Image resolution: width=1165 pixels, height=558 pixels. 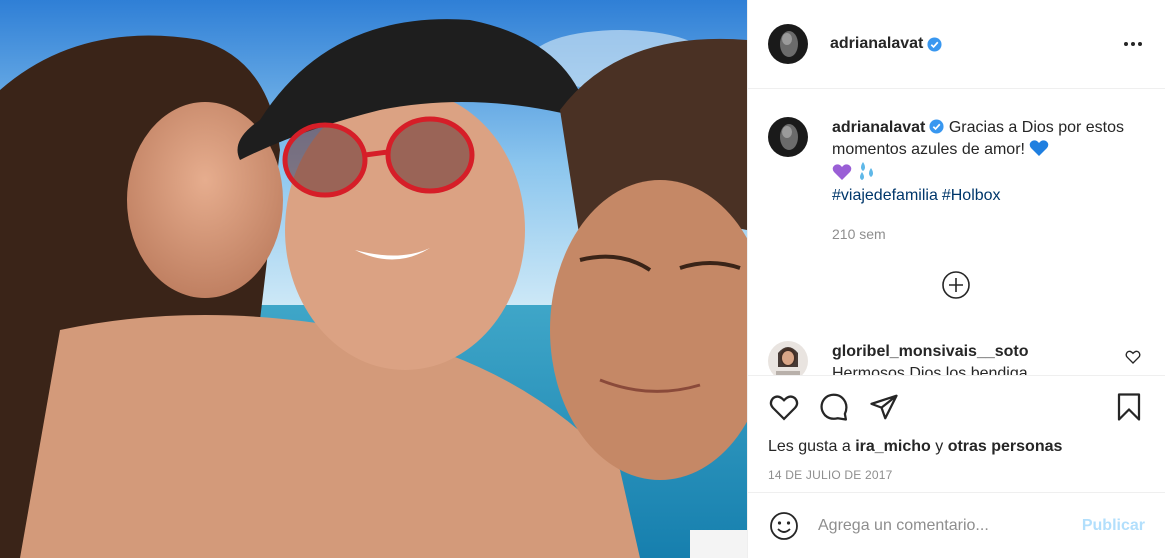 I want to click on likes-others-link: otras personas, so click(x=1005, y=446).